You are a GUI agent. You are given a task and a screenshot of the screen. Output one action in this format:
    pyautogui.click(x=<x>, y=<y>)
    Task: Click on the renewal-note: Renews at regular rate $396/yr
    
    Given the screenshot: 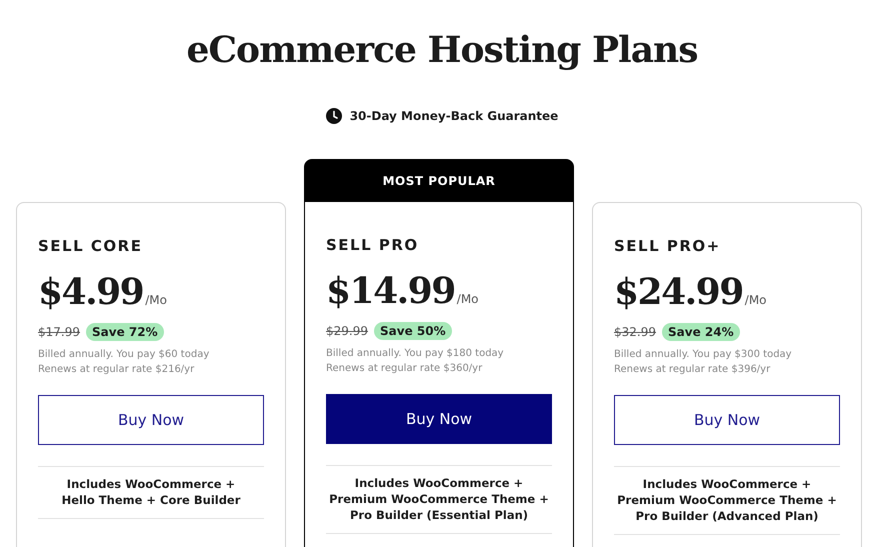 What is the action you would take?
    pyautogui.click(x=693, y=370)
    